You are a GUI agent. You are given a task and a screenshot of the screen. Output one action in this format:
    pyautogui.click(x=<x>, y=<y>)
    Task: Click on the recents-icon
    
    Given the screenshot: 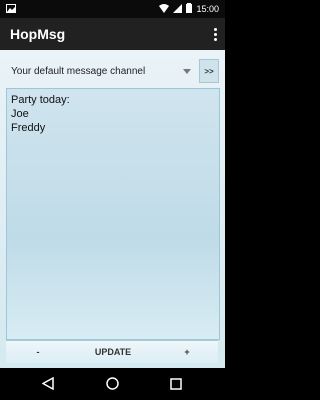 What is the action you would take?
    pyautogui.click(x=176, y=386)
    